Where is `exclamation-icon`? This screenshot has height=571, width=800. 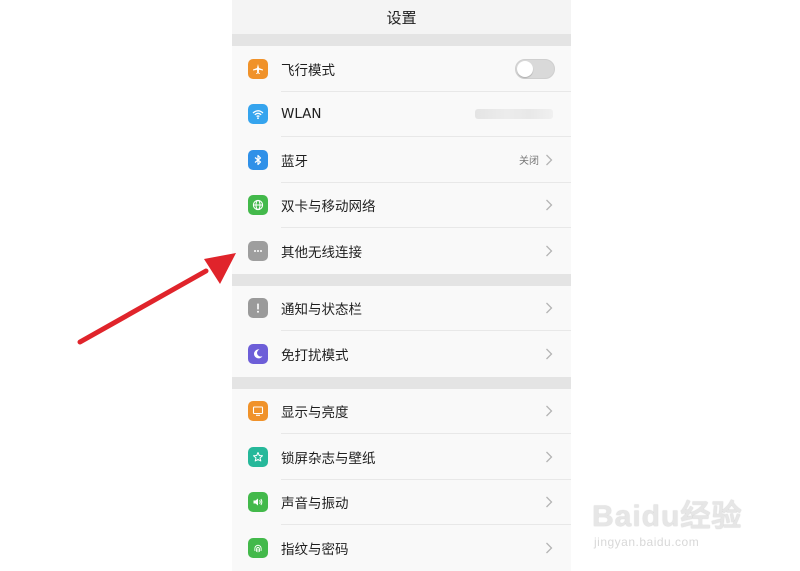
exclamation-icon is located at coordinates (258, 308).